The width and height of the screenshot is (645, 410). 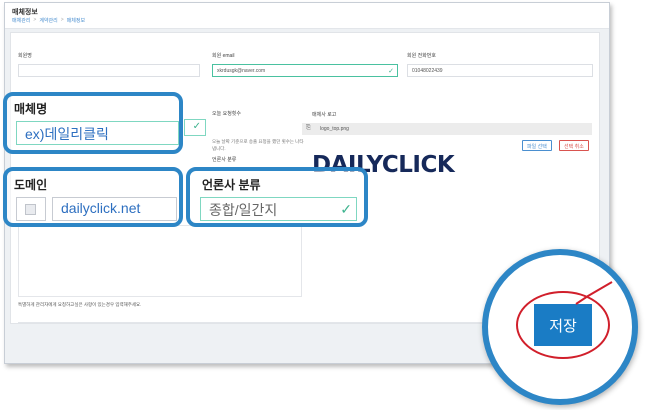 I want to click on media-name-field-edge: ✓, so click(x=195, y=127).